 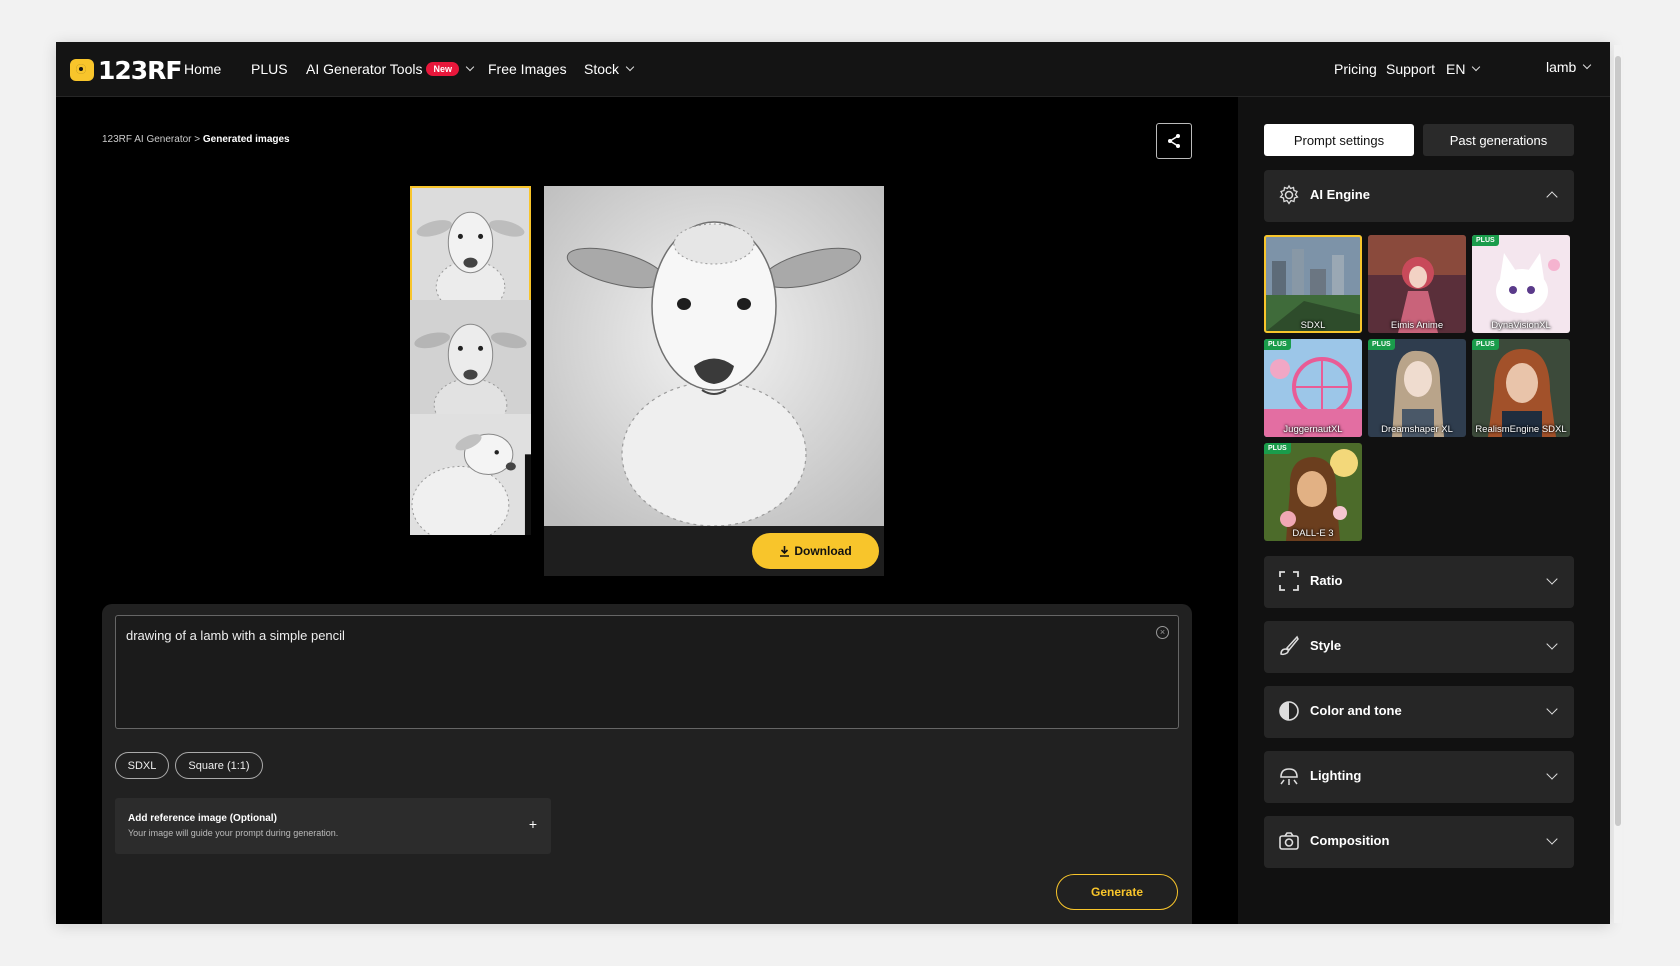 I want to click on generate-button: Generate, so click(x=1117, y=892).